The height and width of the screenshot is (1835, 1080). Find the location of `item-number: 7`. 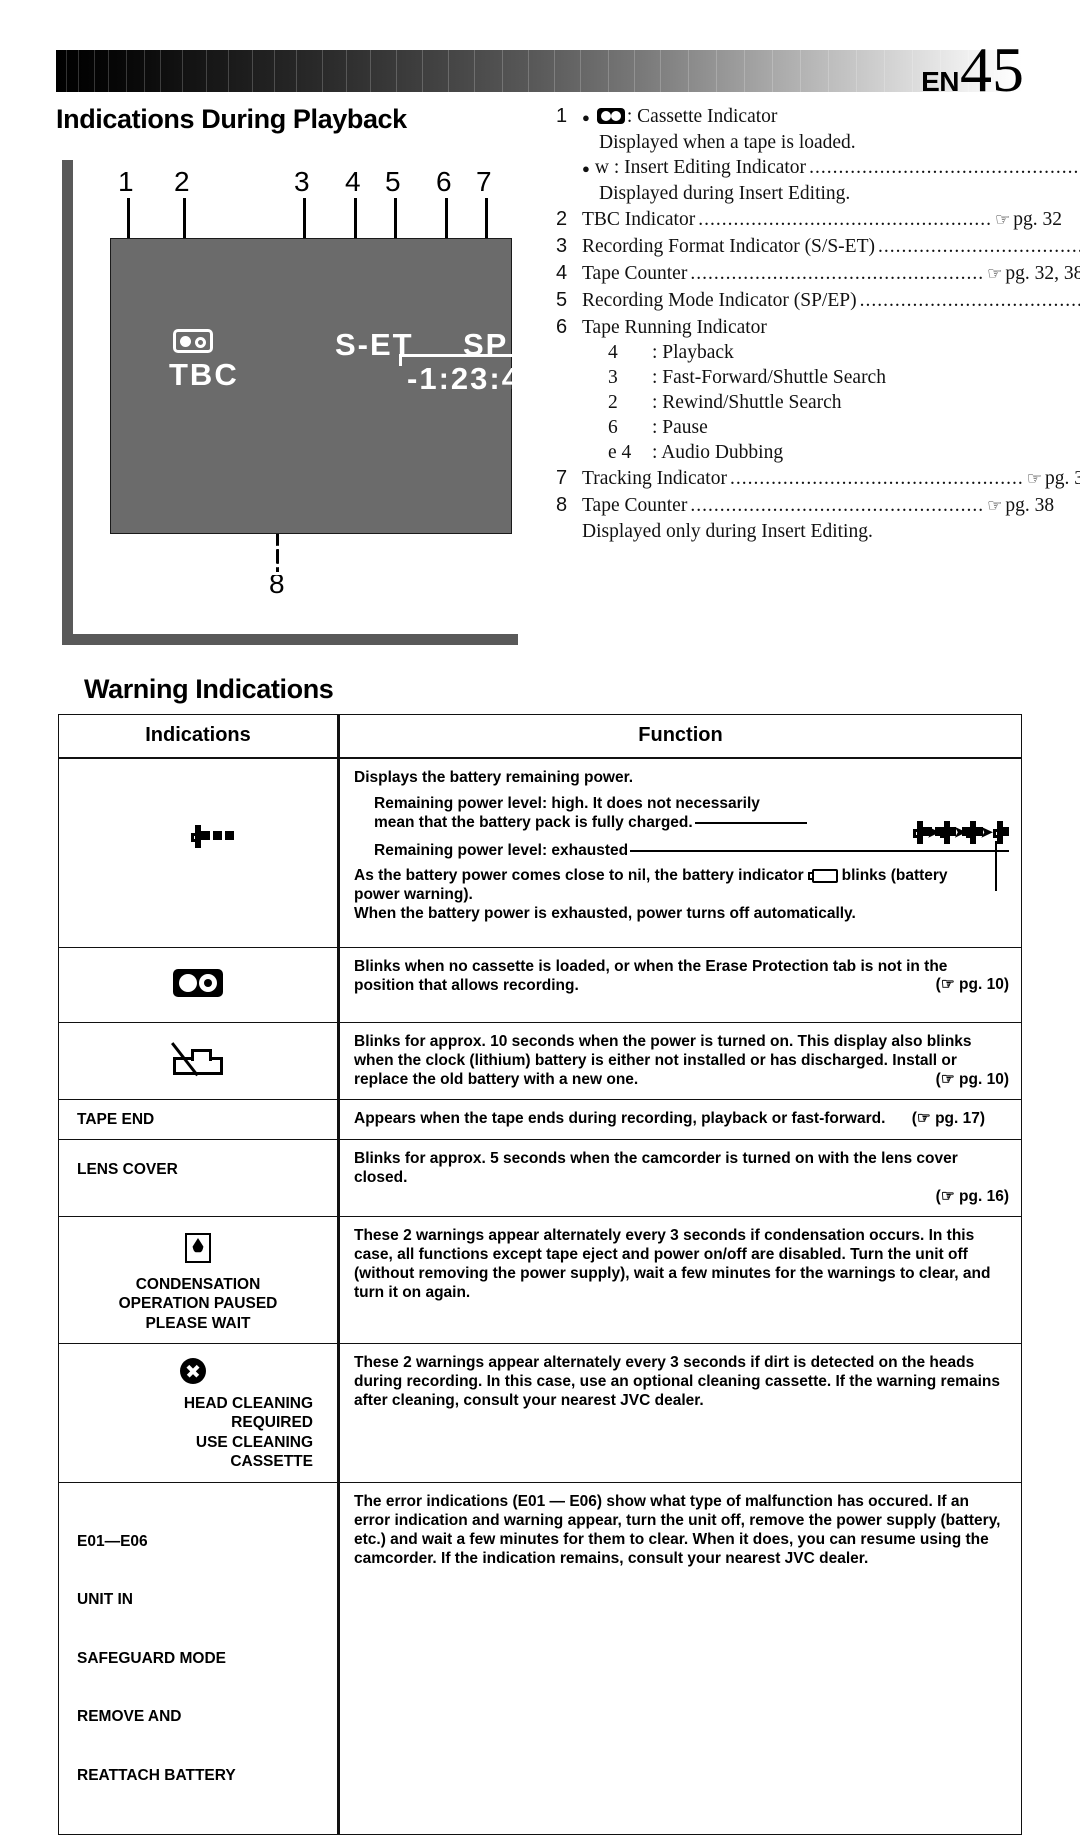

item-number: 7 is located at coordinates (562, 478).